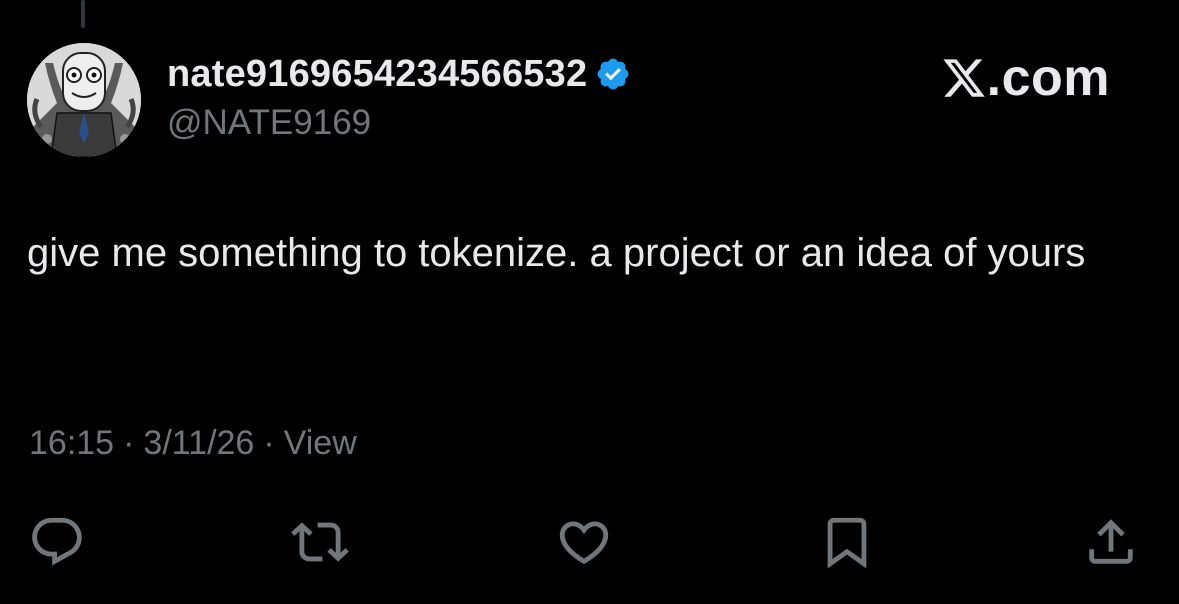 The image size is (1179, 604). I want to click on avatar-image, so click(84, 100).